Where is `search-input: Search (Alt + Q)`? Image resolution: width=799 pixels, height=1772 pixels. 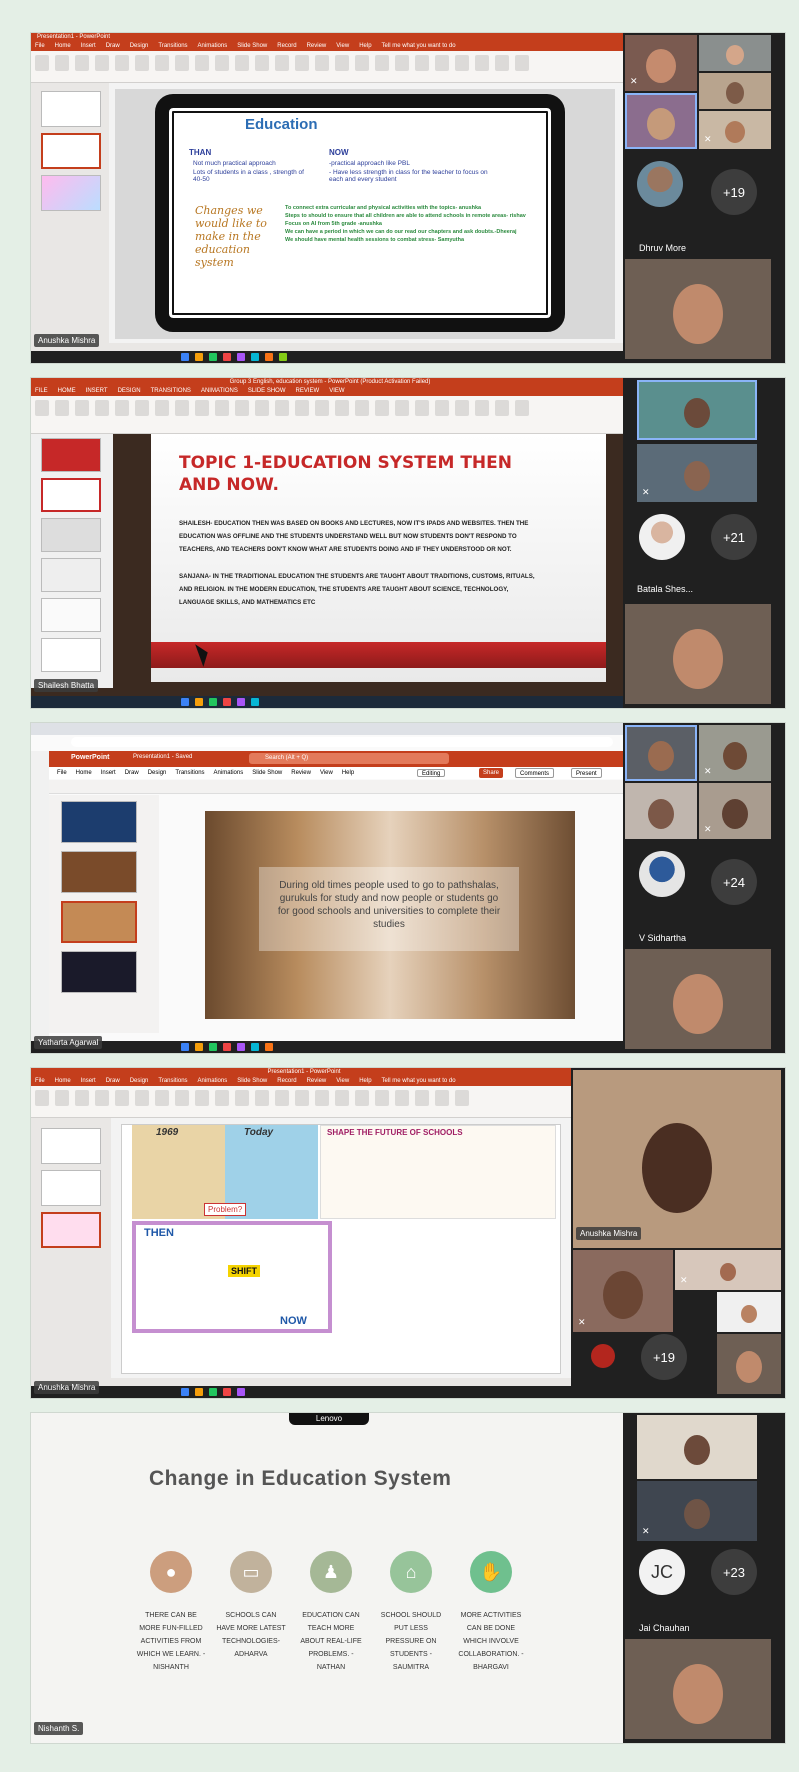 search-input: Search (Alt + Q) is located at coordinates (349, 758).